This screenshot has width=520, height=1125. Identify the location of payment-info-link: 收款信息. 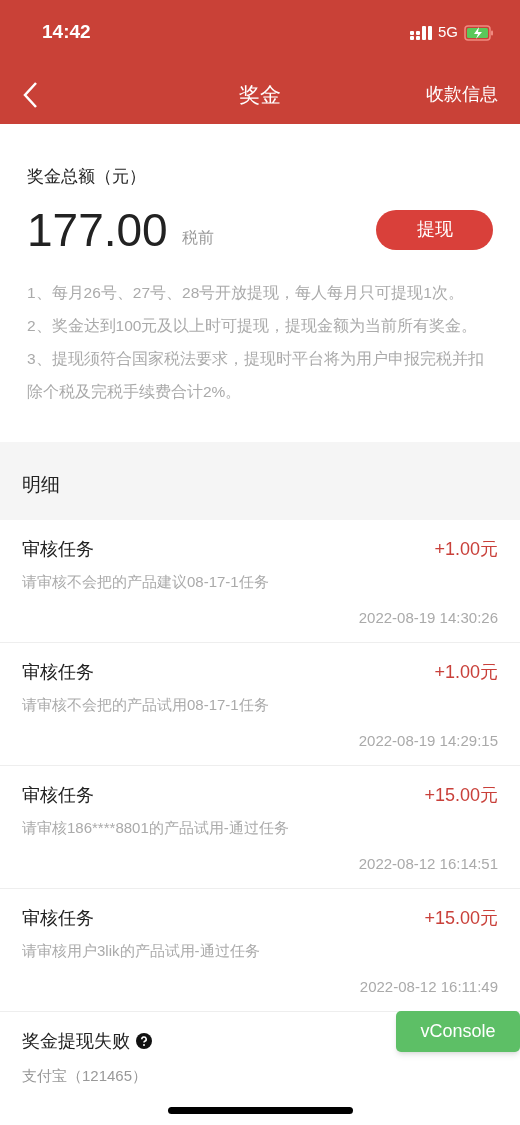
(462, 94).